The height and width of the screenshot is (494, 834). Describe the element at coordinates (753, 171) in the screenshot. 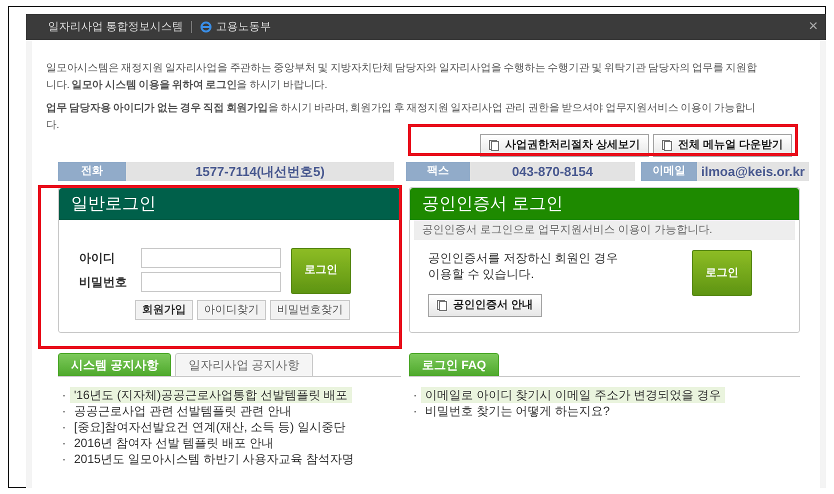

I see `contact-value: ilmoa@keis.or.kr` at that location.